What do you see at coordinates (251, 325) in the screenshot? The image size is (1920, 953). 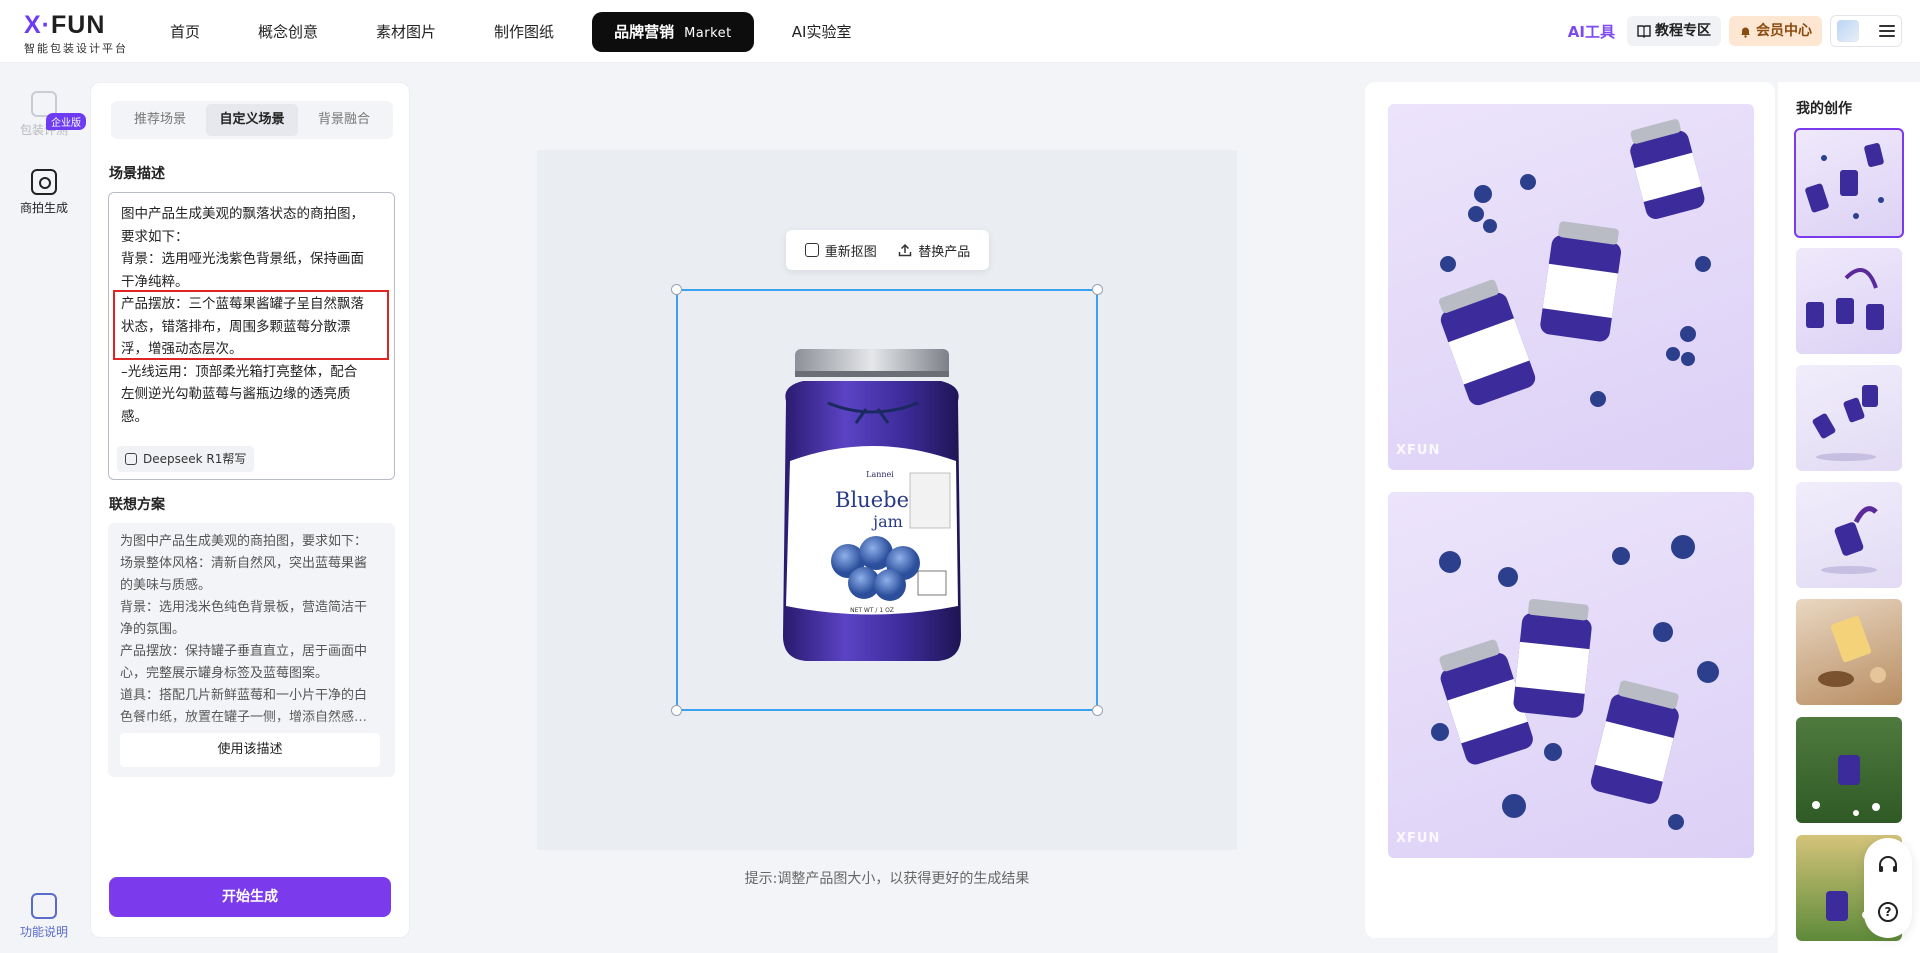 I see `highlight-annotation-box` at bounding box center [251, 325].